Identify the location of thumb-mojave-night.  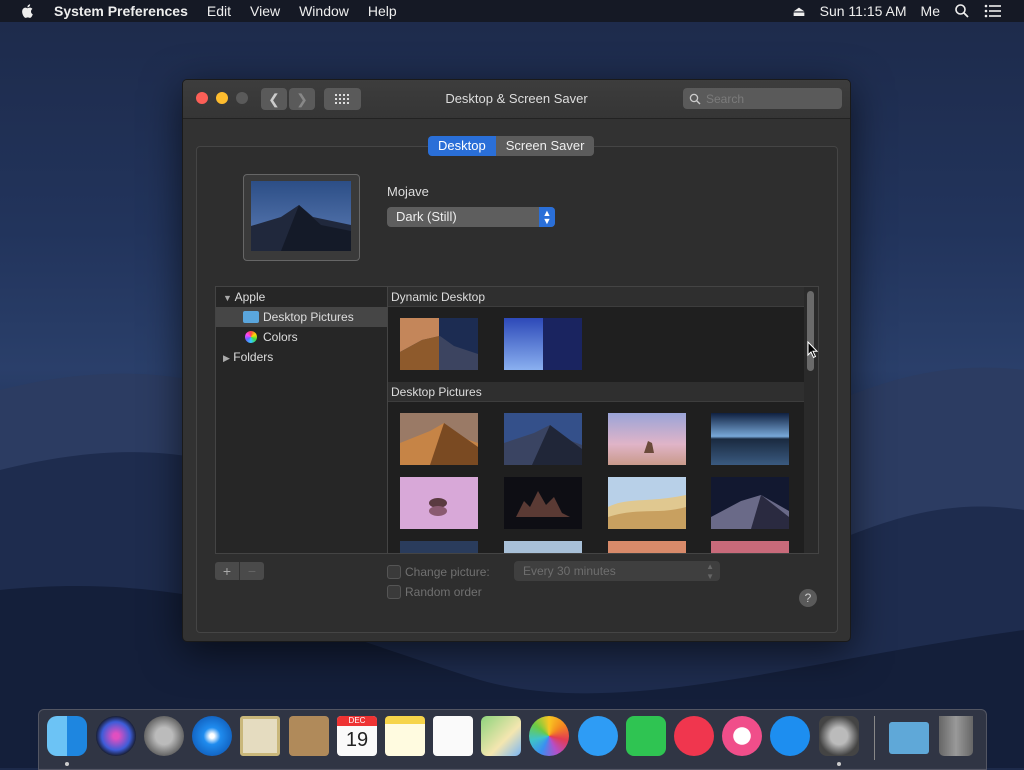
(543, 439).